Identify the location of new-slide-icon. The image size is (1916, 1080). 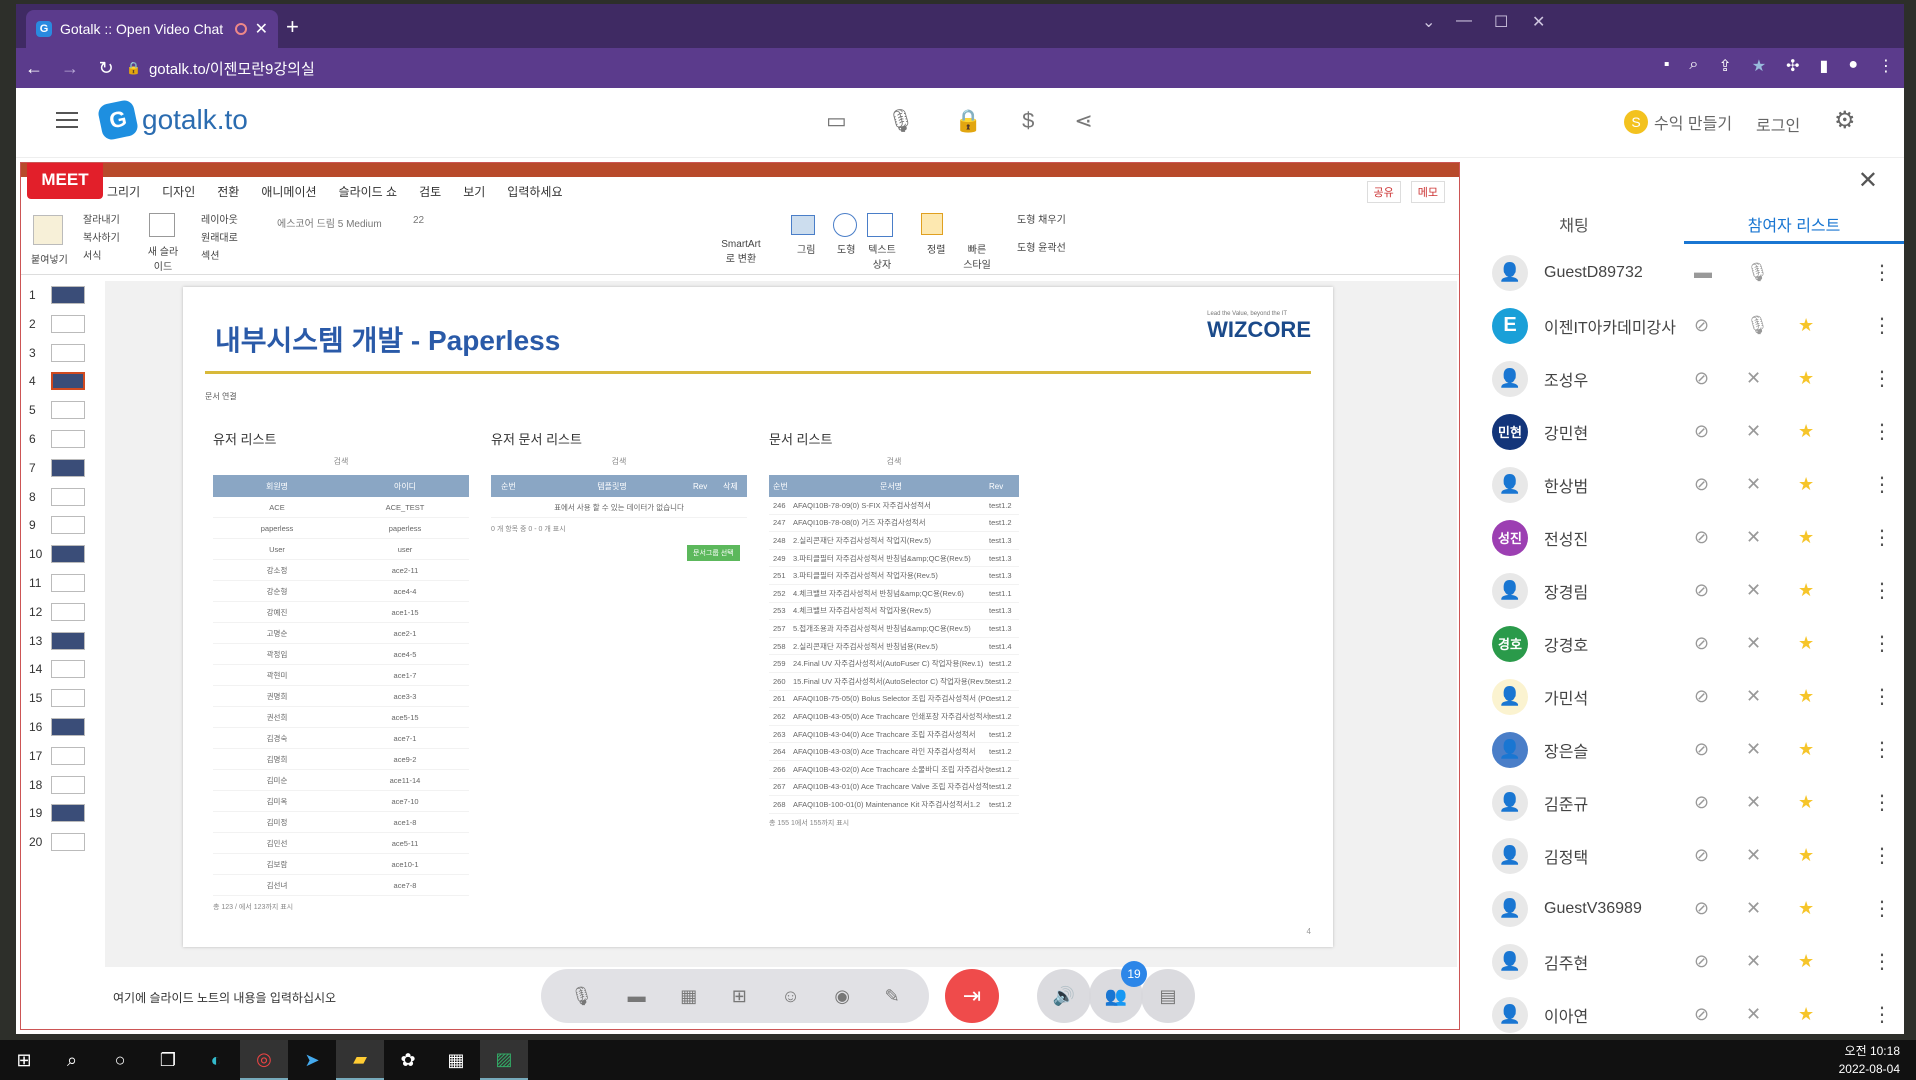
(162, 225).